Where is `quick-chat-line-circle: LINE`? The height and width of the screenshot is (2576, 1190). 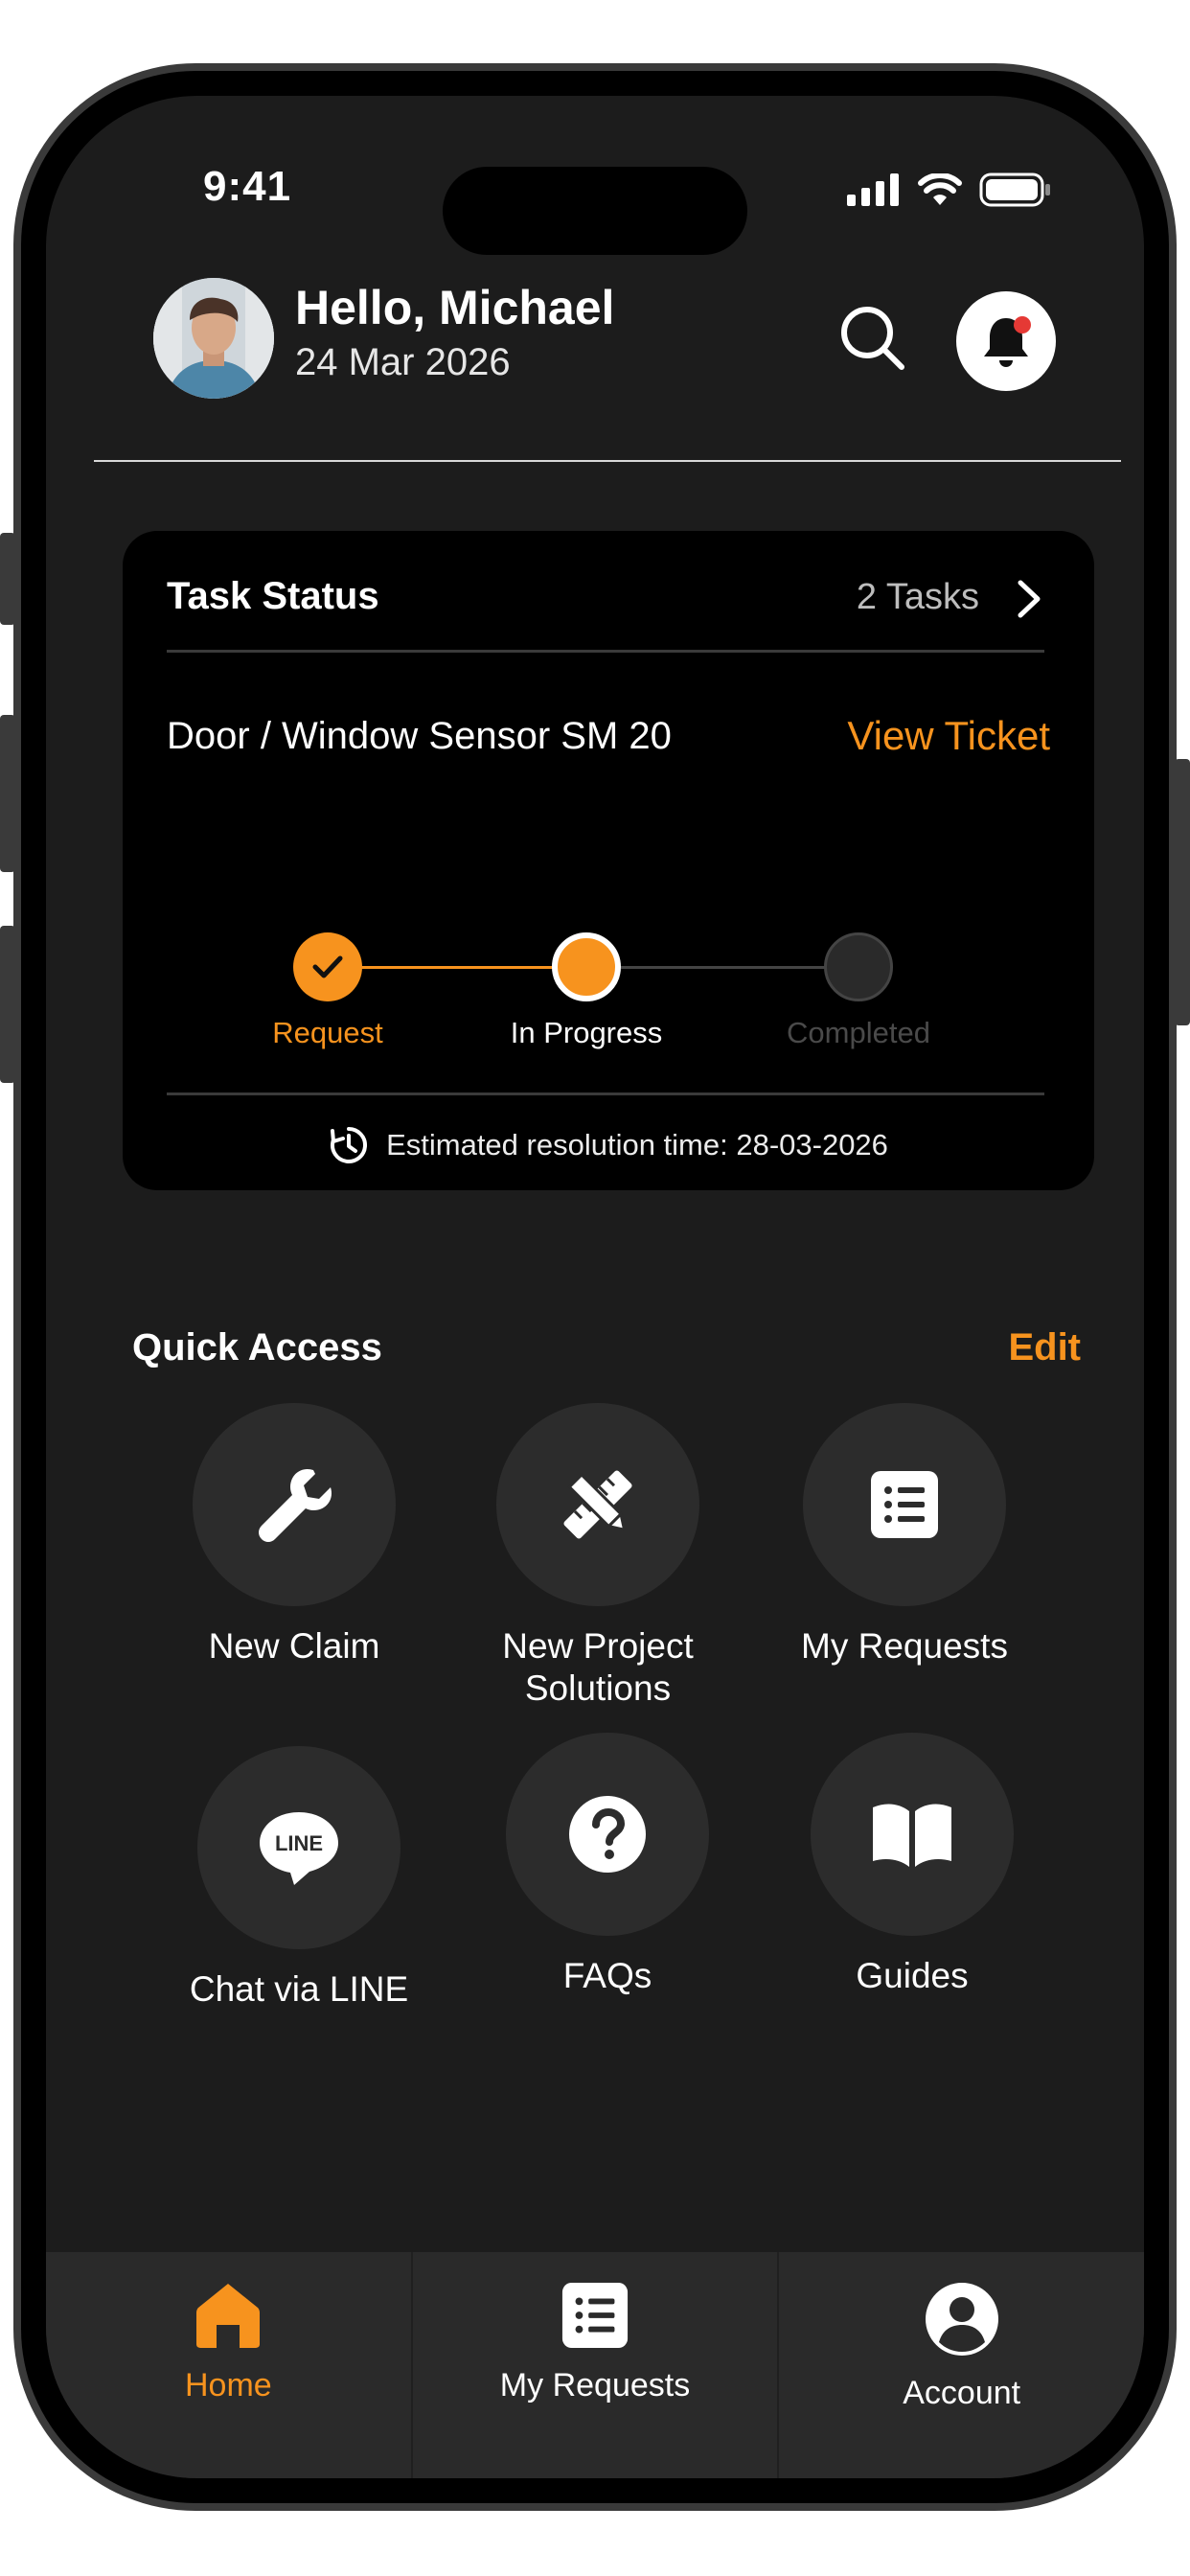
quick-chat-line-circle: LINE is located at coordinates (298, 1847).